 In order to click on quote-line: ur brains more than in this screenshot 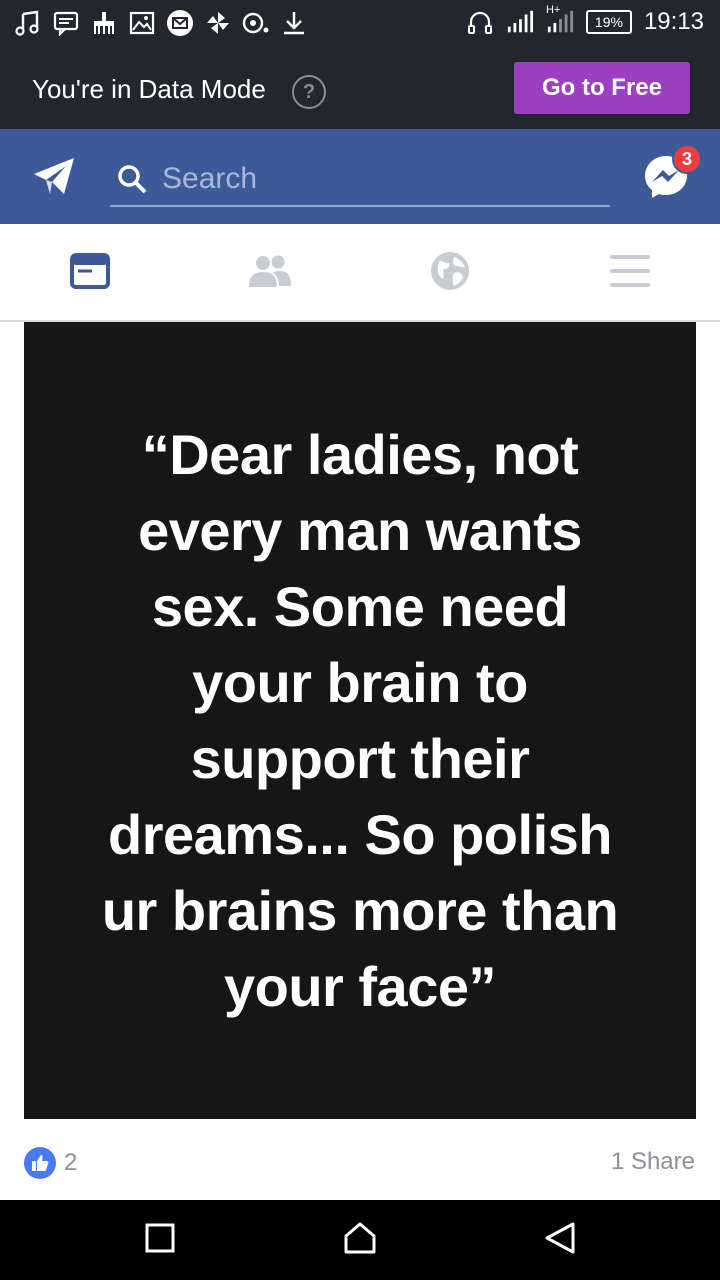, I will do `click(360, 910)`.